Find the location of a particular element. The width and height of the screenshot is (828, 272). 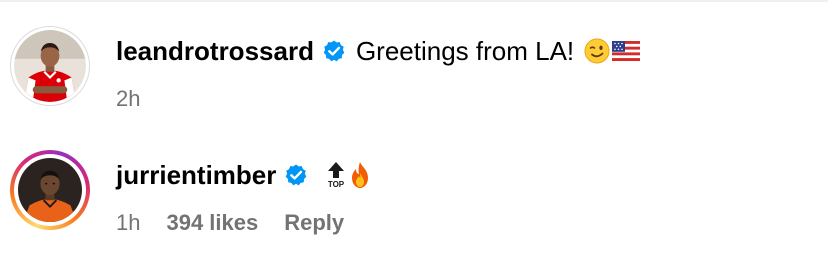

us-flag-emoji-icon is located at coordinates (626, 51).